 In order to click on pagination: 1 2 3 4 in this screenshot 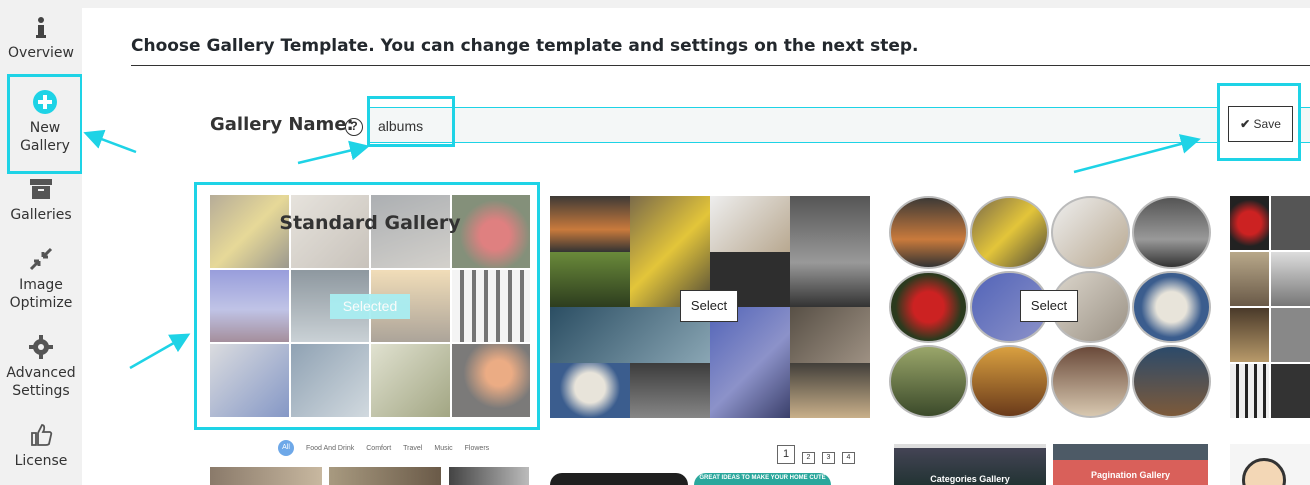, I will do `click(816, 454)`.